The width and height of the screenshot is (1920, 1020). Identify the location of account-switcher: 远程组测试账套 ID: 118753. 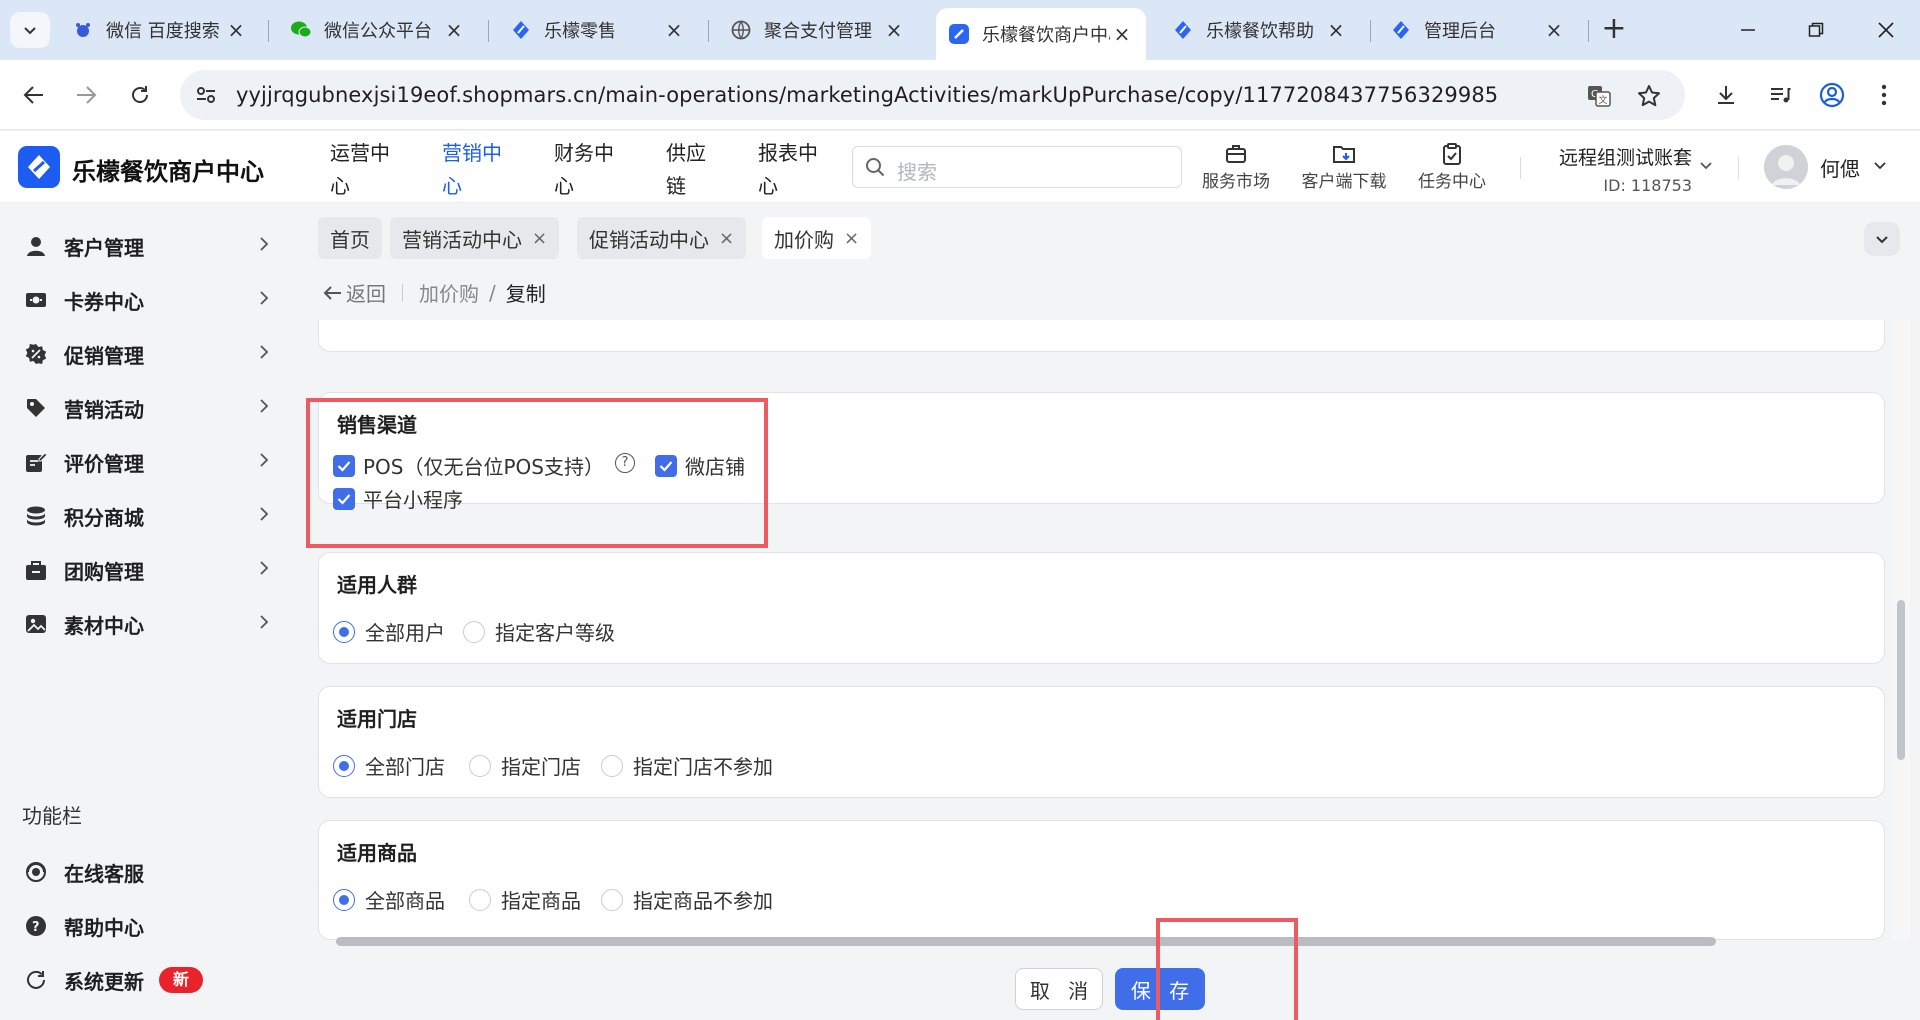
(1622, 169).